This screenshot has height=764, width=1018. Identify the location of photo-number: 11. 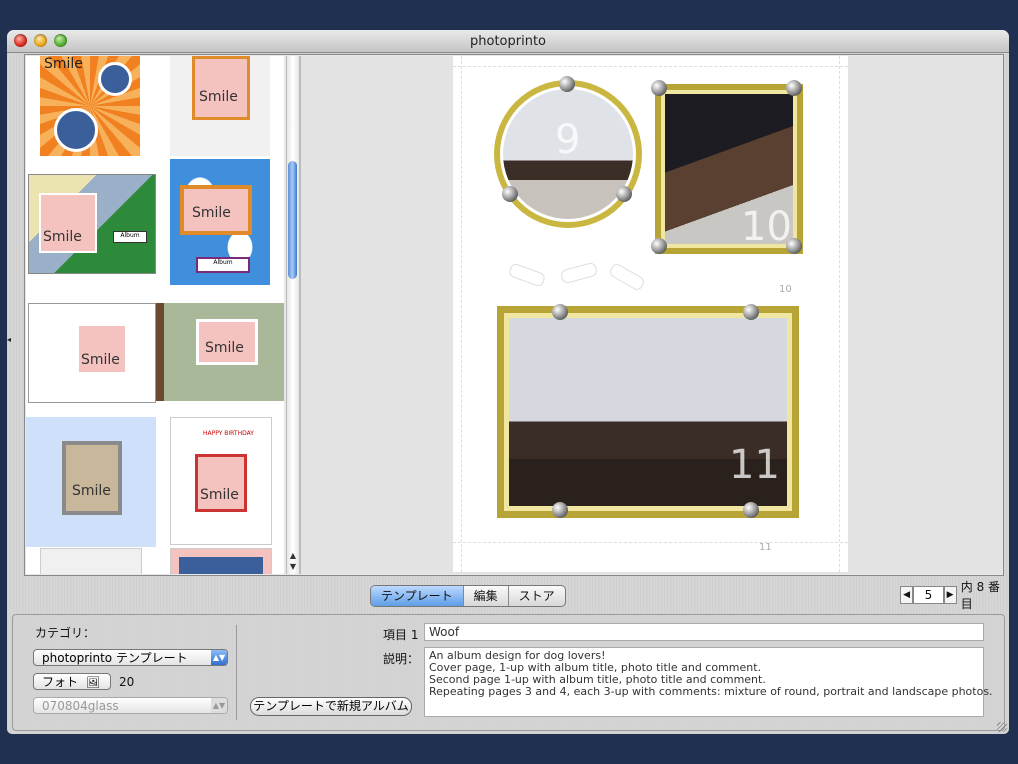
(754, 465).